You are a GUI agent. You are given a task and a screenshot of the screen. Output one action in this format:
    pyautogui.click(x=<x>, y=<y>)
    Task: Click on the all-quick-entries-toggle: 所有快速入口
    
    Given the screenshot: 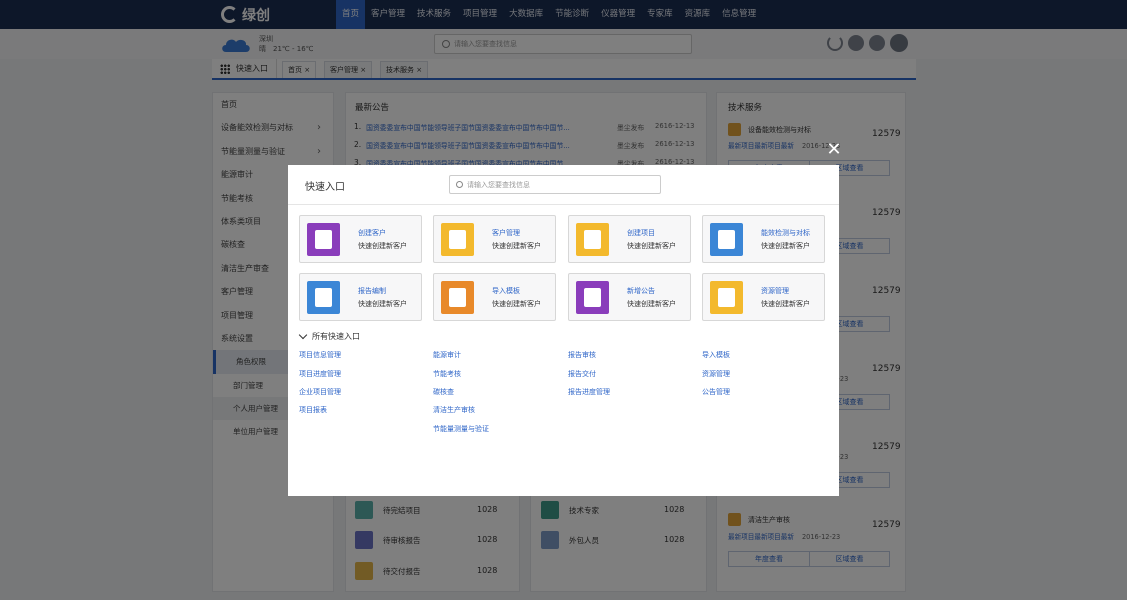 What is the action you would take?
    pyautogui.click(x=329, y=336)
    